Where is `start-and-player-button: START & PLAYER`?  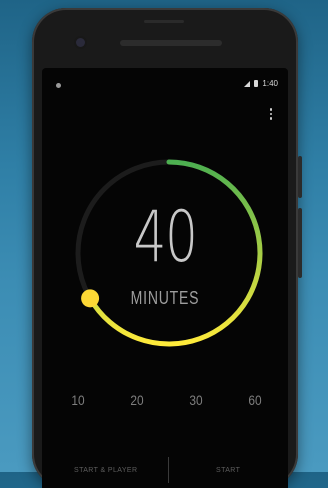
start-and-player-button: START & PLAYER is located at coordinates (105, 470).